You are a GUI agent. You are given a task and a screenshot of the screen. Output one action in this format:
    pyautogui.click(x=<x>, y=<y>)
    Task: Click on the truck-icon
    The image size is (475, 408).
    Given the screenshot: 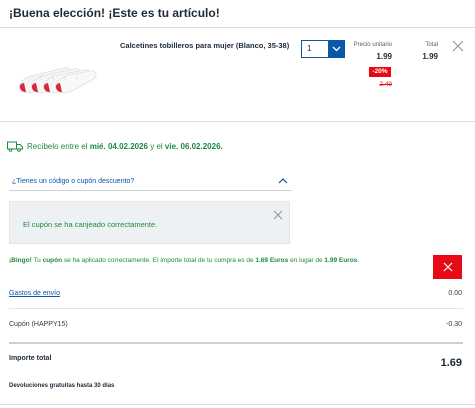 What is the action you would take?
    pyautogui.click(x=15, y=146)
    